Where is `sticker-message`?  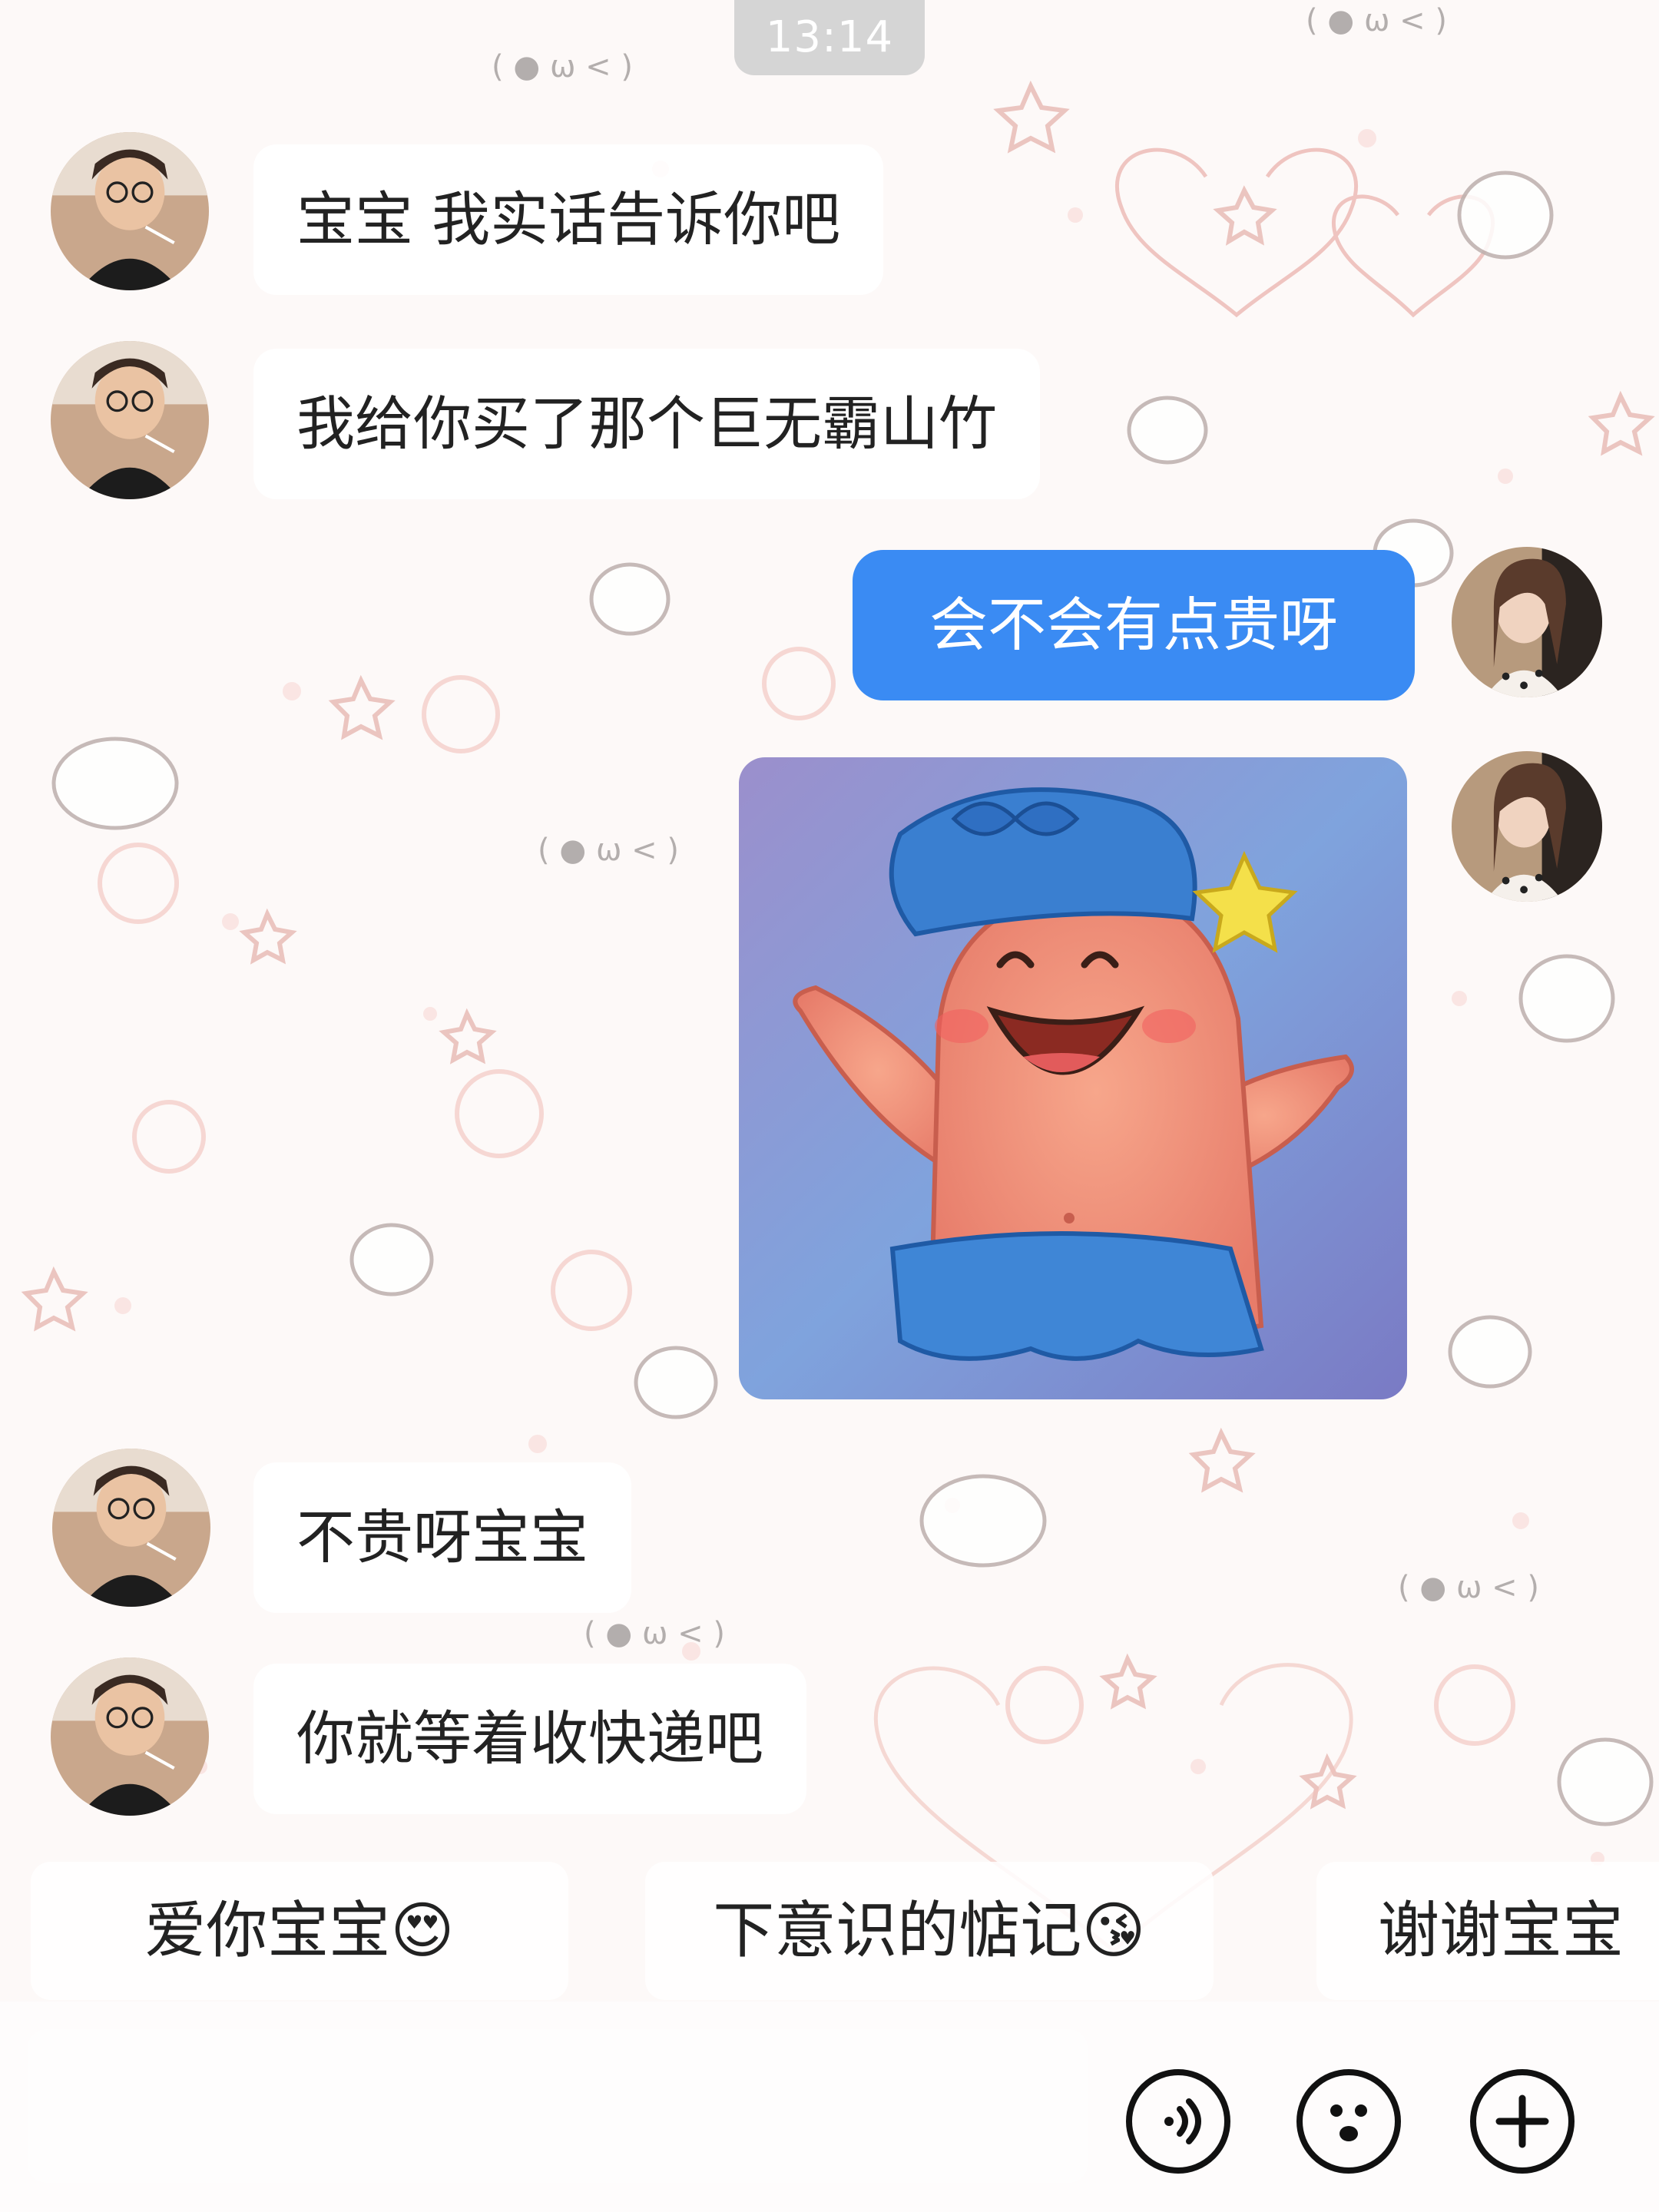
sticker-message is located at coordinates (1073, 1078).